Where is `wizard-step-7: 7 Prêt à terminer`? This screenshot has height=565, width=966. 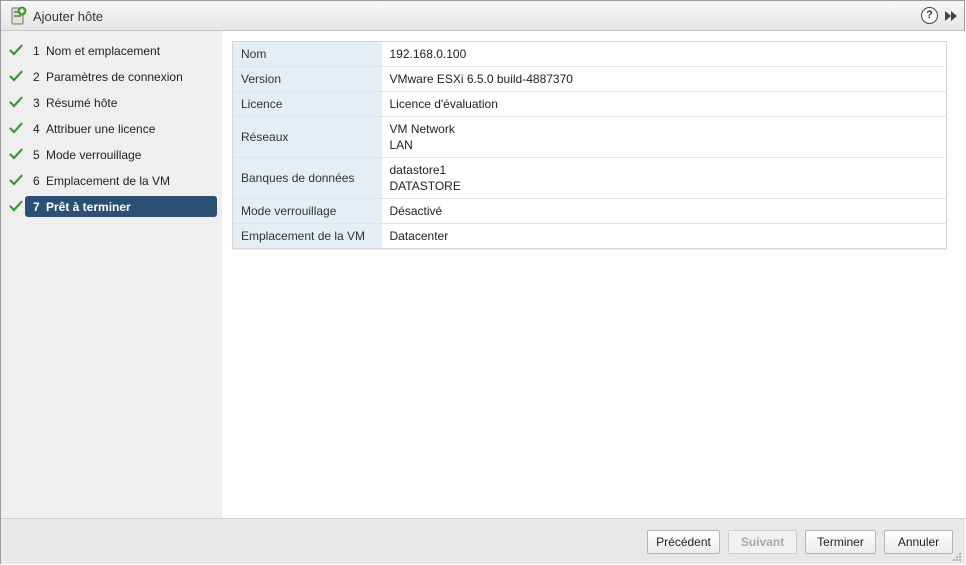
wizard-step-7: 7 Prêt à terminer is located at coordinates (111, 206).